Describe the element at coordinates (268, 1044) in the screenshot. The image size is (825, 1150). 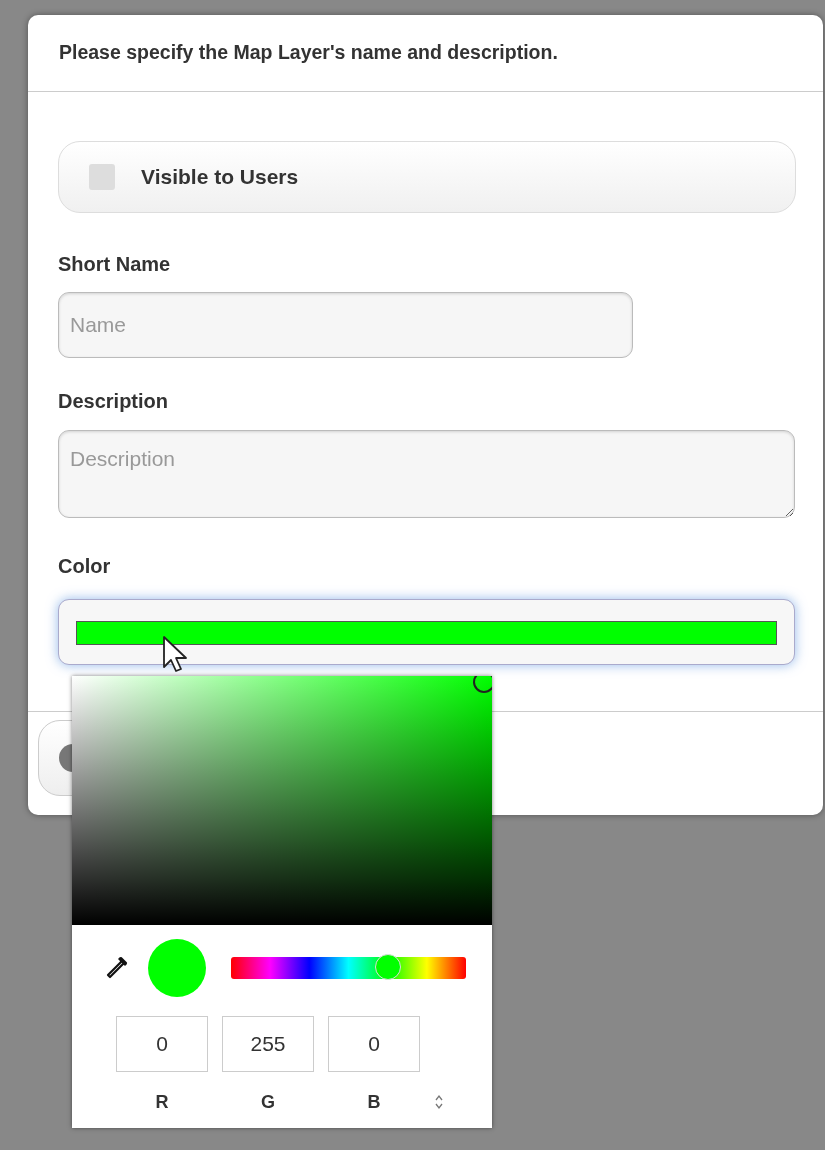
I see `number-field: 255` at that location.